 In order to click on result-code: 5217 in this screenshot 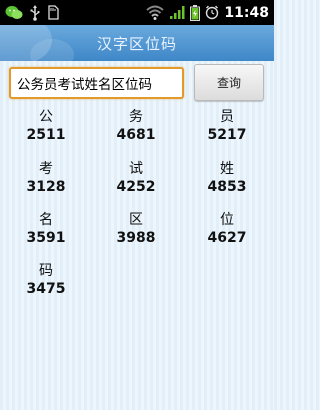, I will do `click(227, 135)`.